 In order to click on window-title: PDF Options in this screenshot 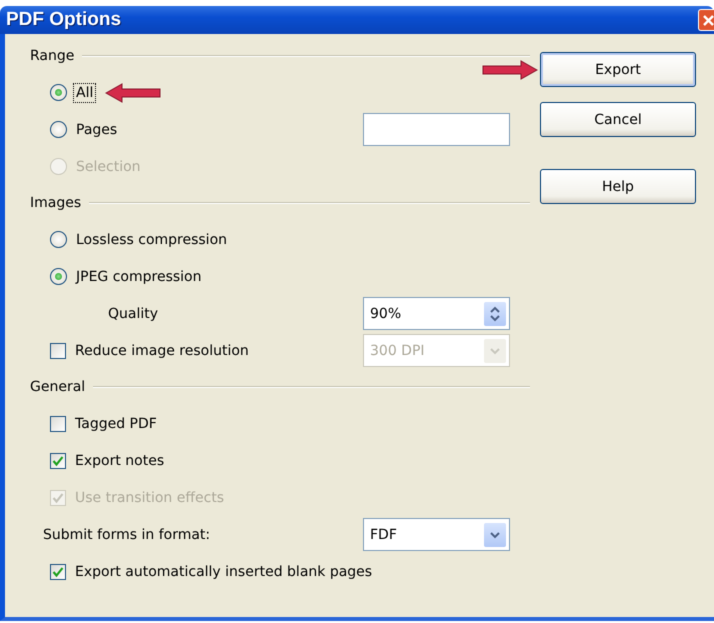, I will do `click(64, 20)`.